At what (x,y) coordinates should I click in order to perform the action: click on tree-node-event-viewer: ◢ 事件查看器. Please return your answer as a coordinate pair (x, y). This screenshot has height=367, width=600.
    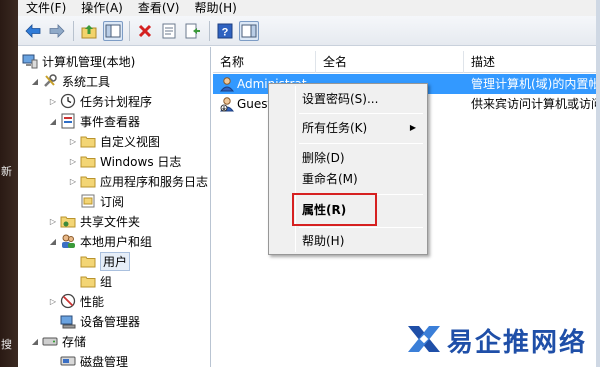
    Looking at the image, I should click on (94, 121).